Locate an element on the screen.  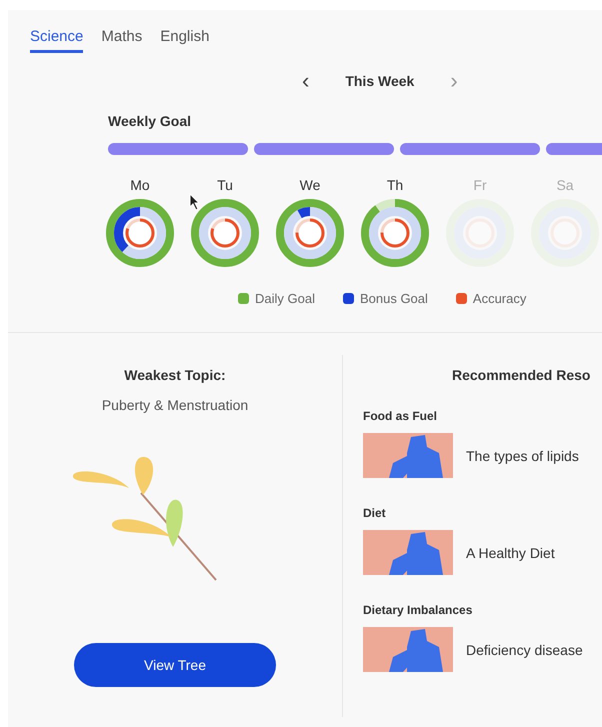
resource-title: The types of lipids is located at coordinates (522, 456).